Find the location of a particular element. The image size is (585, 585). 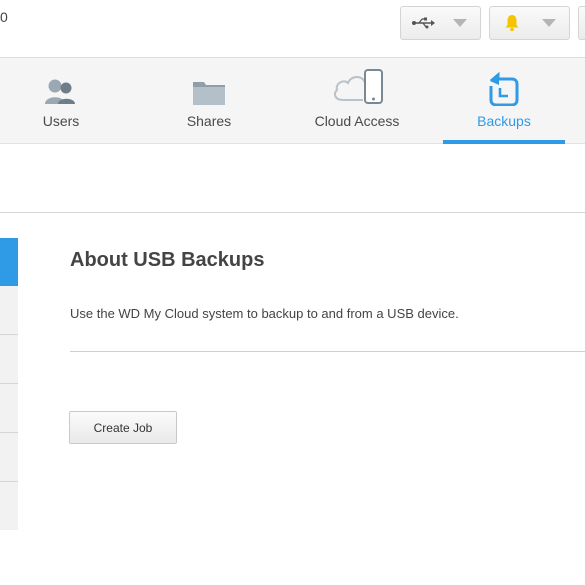

alerts-button is located at coordinates (529, 23).